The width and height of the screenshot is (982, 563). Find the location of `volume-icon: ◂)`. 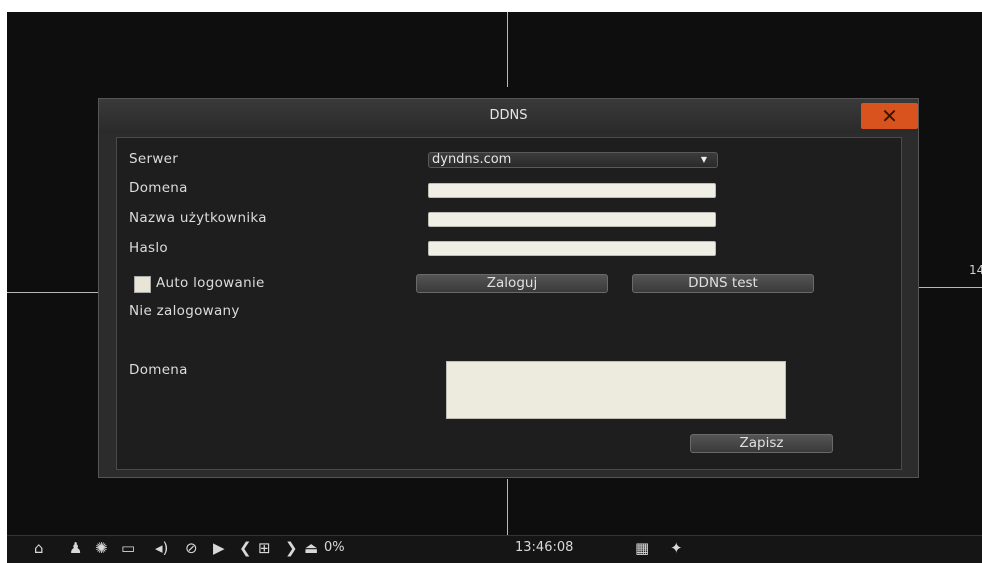

volume-icon: ◂) is located at coordinates (161, 548).